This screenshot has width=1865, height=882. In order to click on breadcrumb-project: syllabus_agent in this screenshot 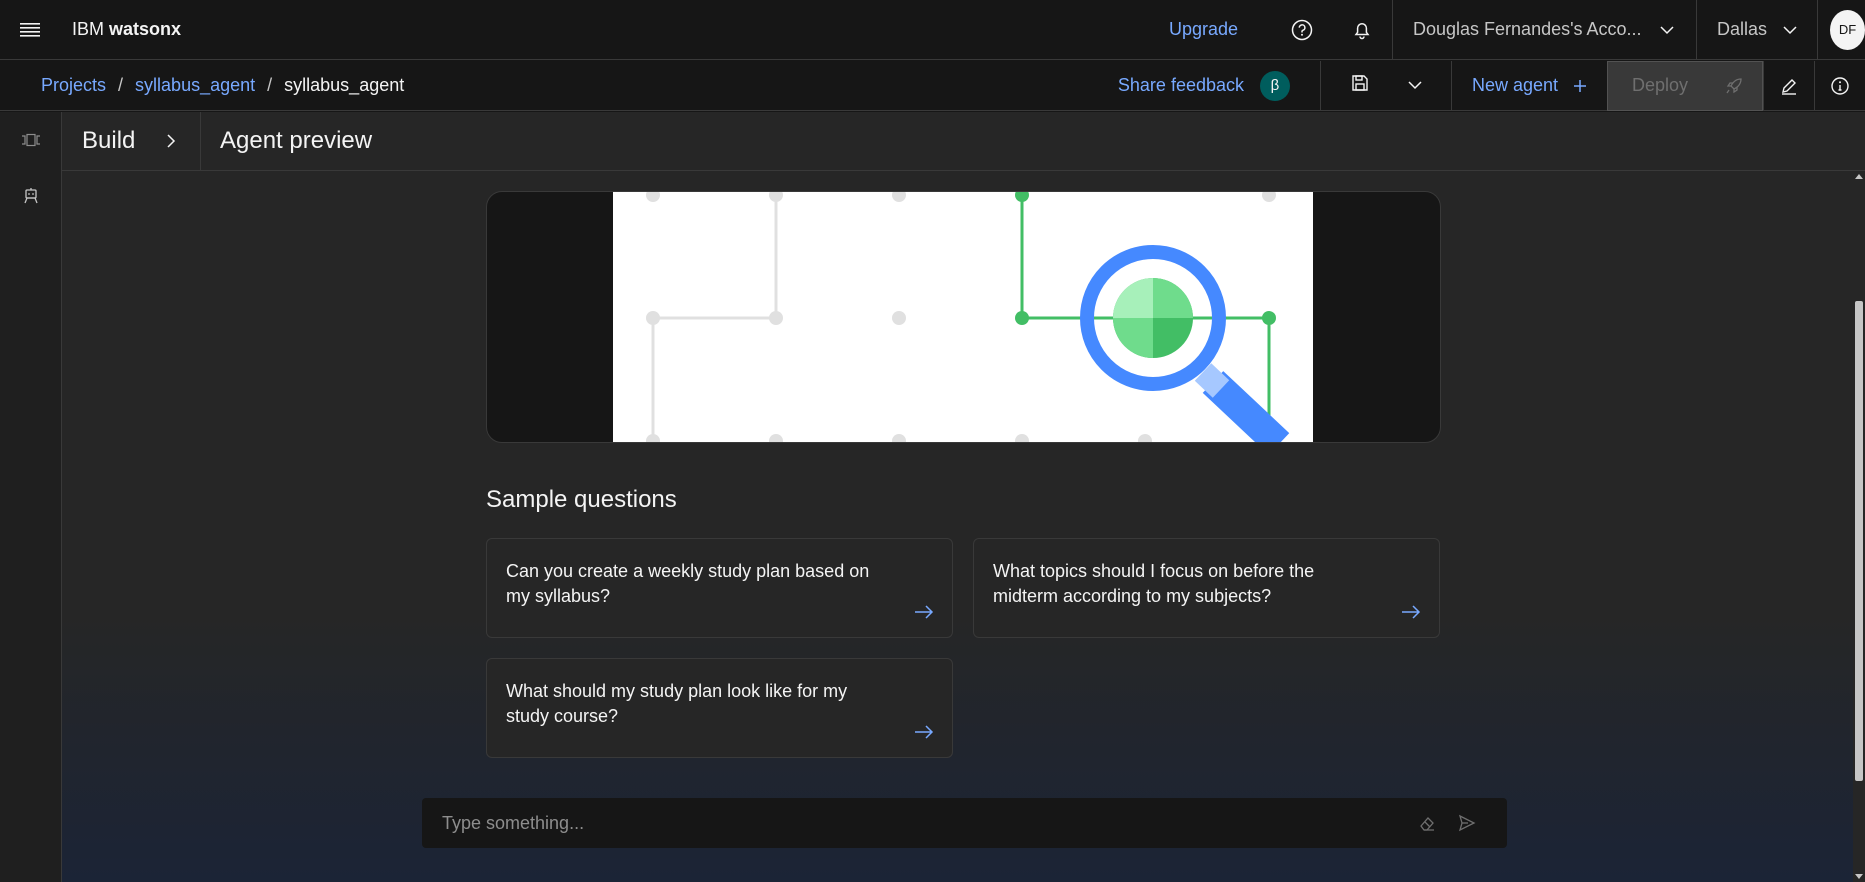, I will do `click(195, 85)`.